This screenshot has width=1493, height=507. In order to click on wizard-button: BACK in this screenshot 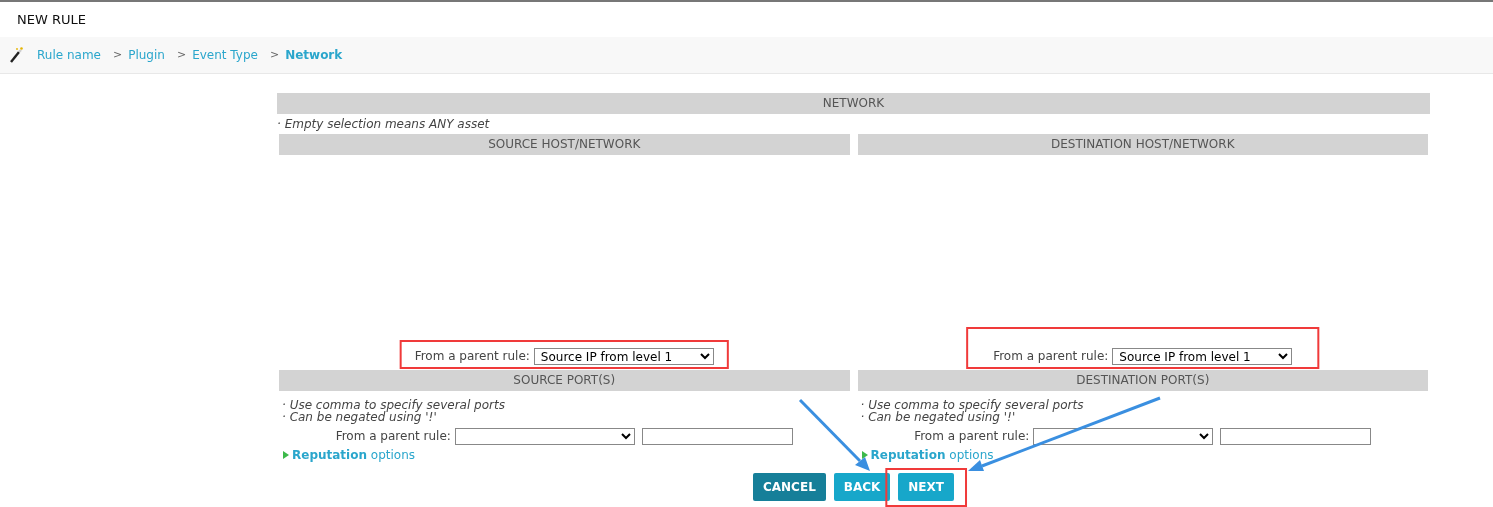, I will do `click(862, 487)`.